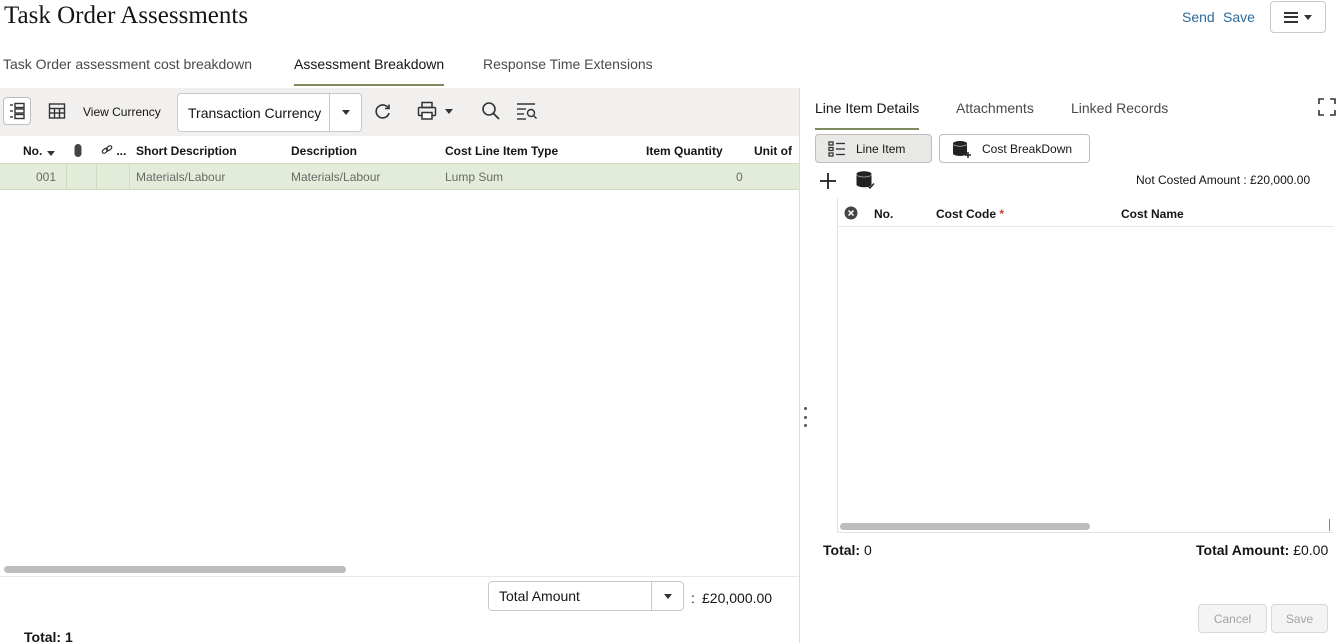 This screenshot has width=1340, height=643. What do you see at coordinates (324, 151) in the screenshot?
I see `column-header-description: Description` at bounding box center [324, 151].